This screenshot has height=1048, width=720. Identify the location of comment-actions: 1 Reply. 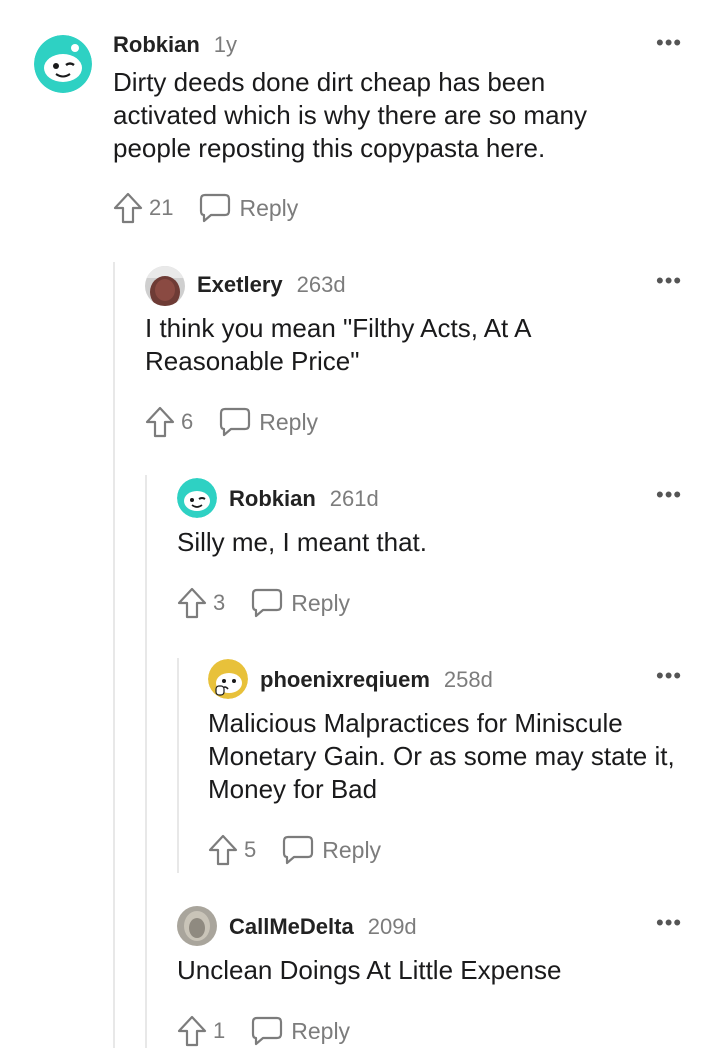
(263, 1031).